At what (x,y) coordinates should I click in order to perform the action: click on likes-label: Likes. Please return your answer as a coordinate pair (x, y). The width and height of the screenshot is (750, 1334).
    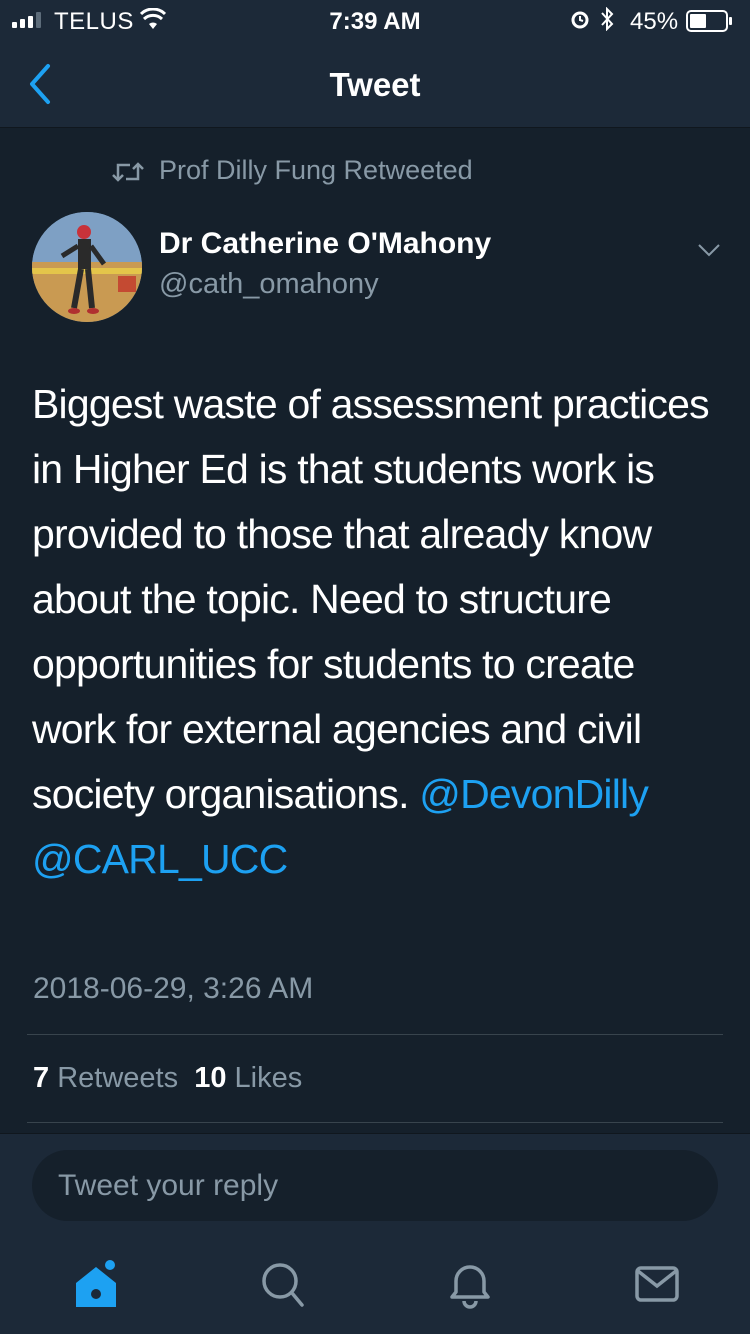
    Looking at the image, I should click on (268, 1078).